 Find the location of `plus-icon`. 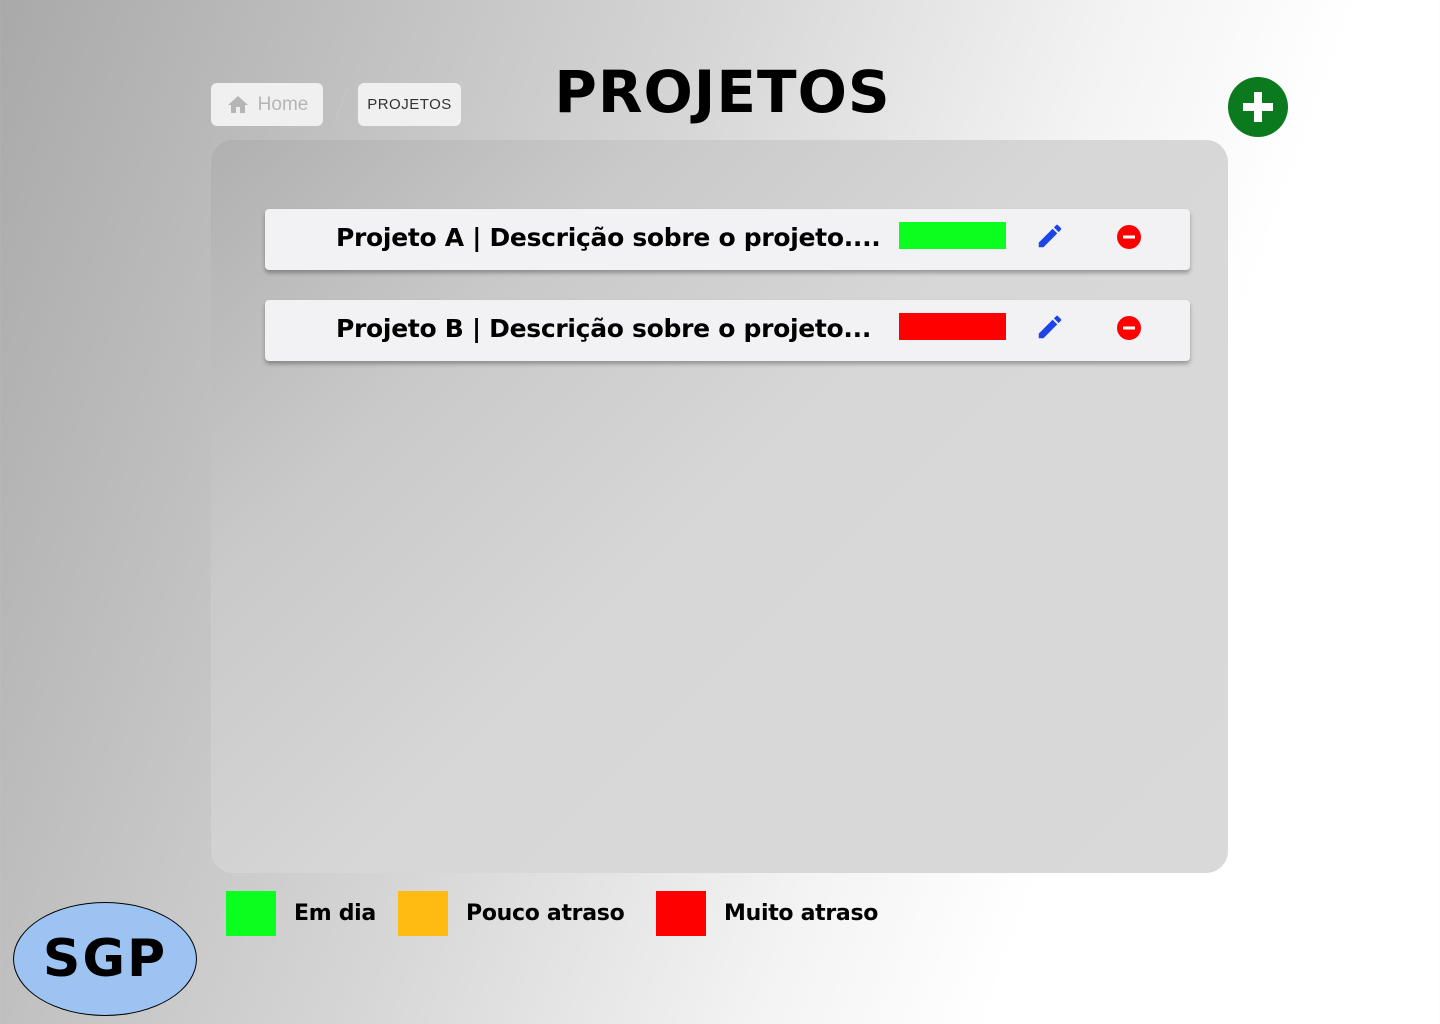

plus-icon is located at coordinates (1258, 107).